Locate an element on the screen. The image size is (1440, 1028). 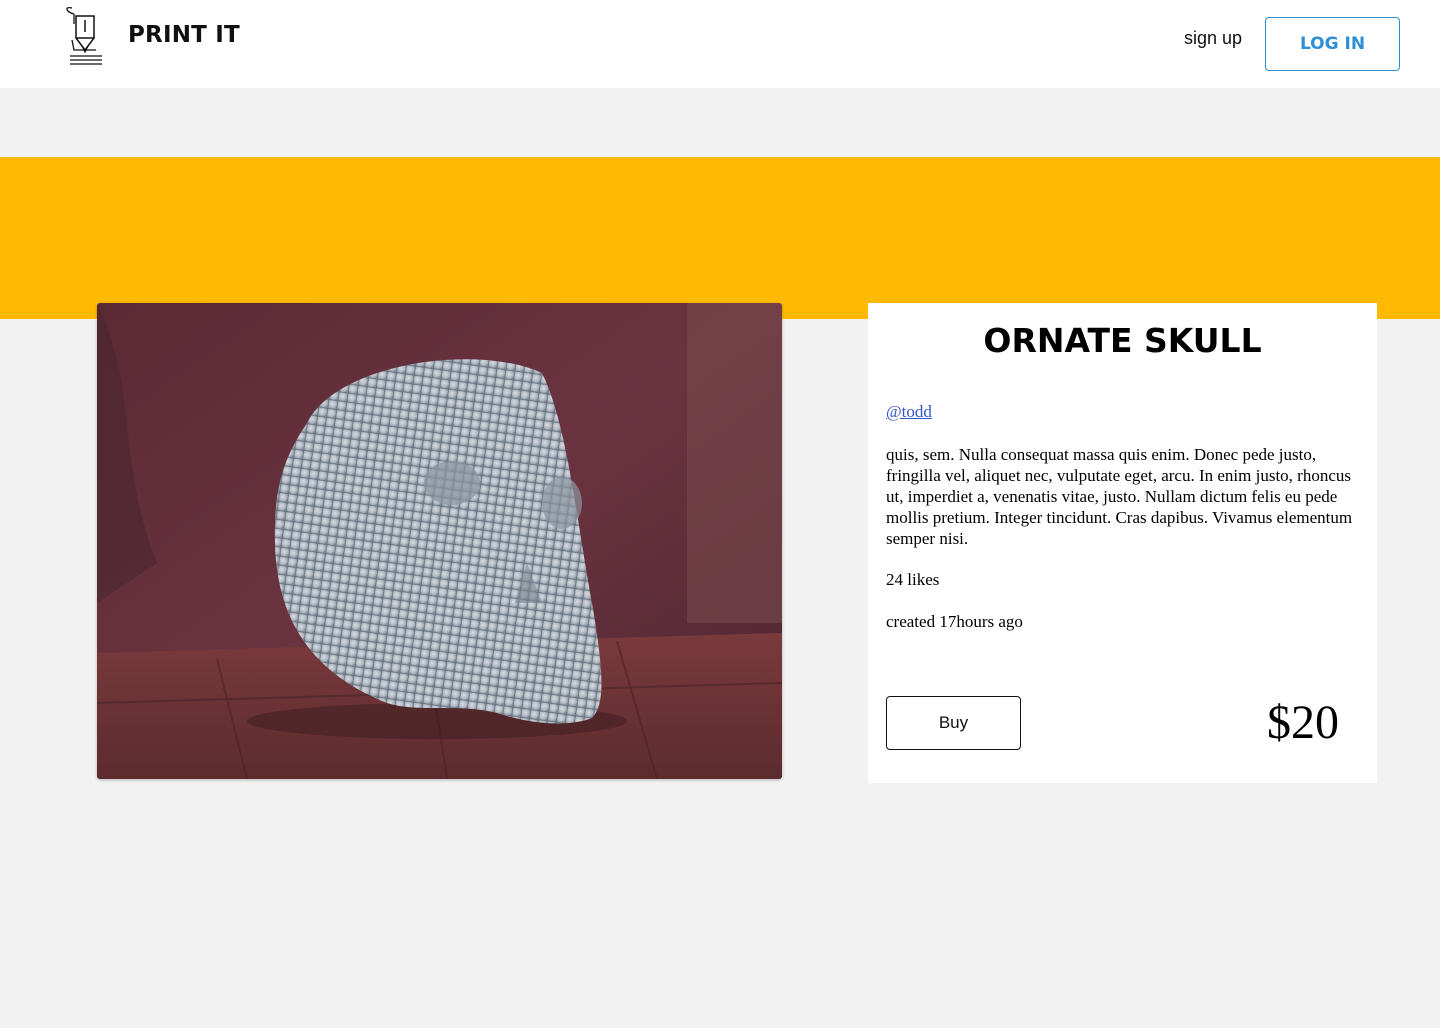
signup-link: sign up is located at coordinates (1213, 38).